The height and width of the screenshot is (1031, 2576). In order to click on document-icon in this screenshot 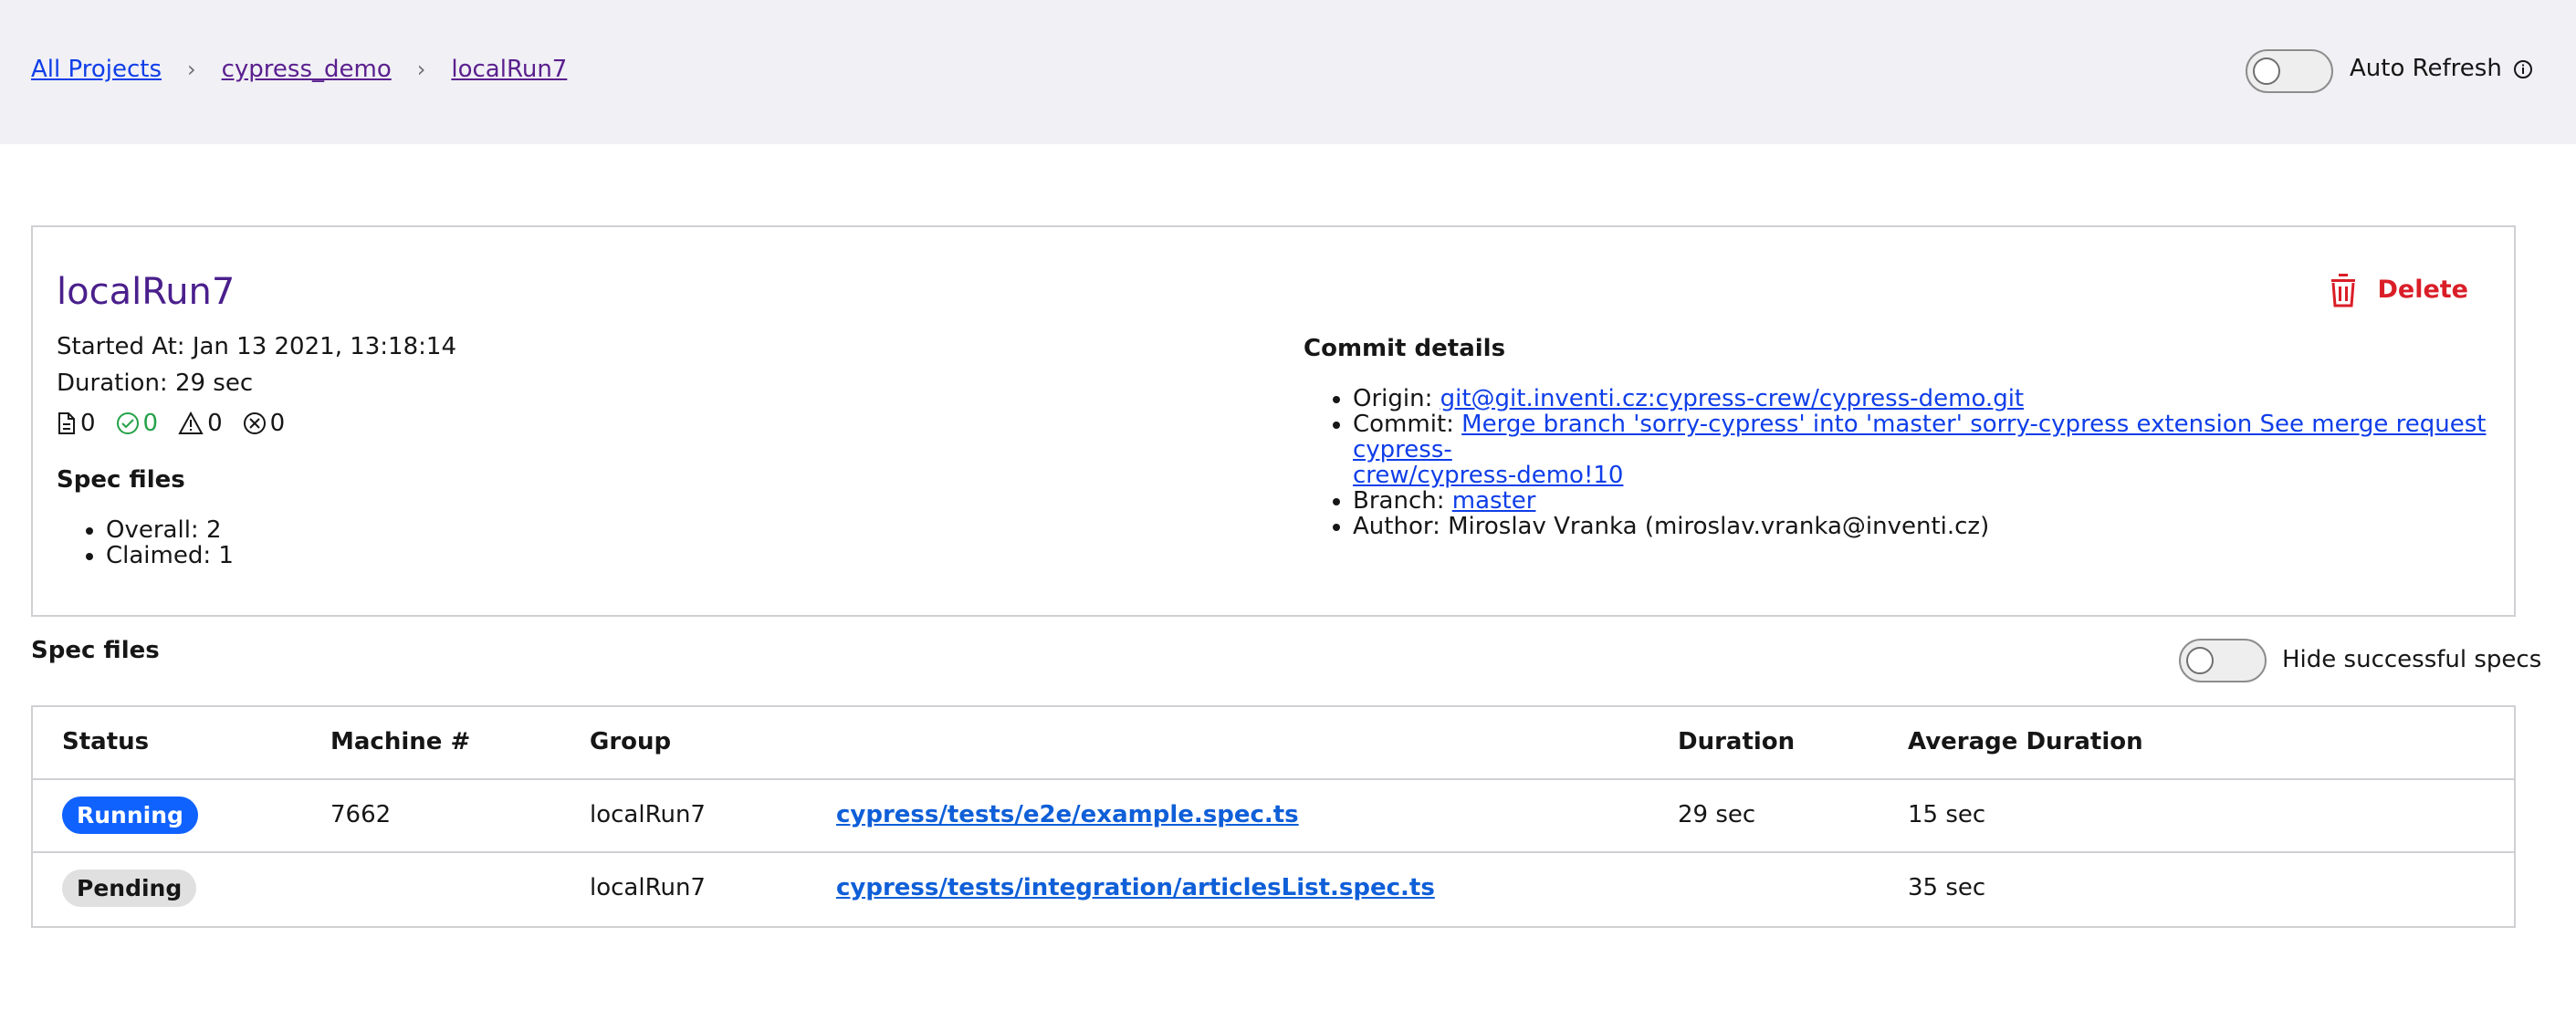, I will do `click(66, 423)`.